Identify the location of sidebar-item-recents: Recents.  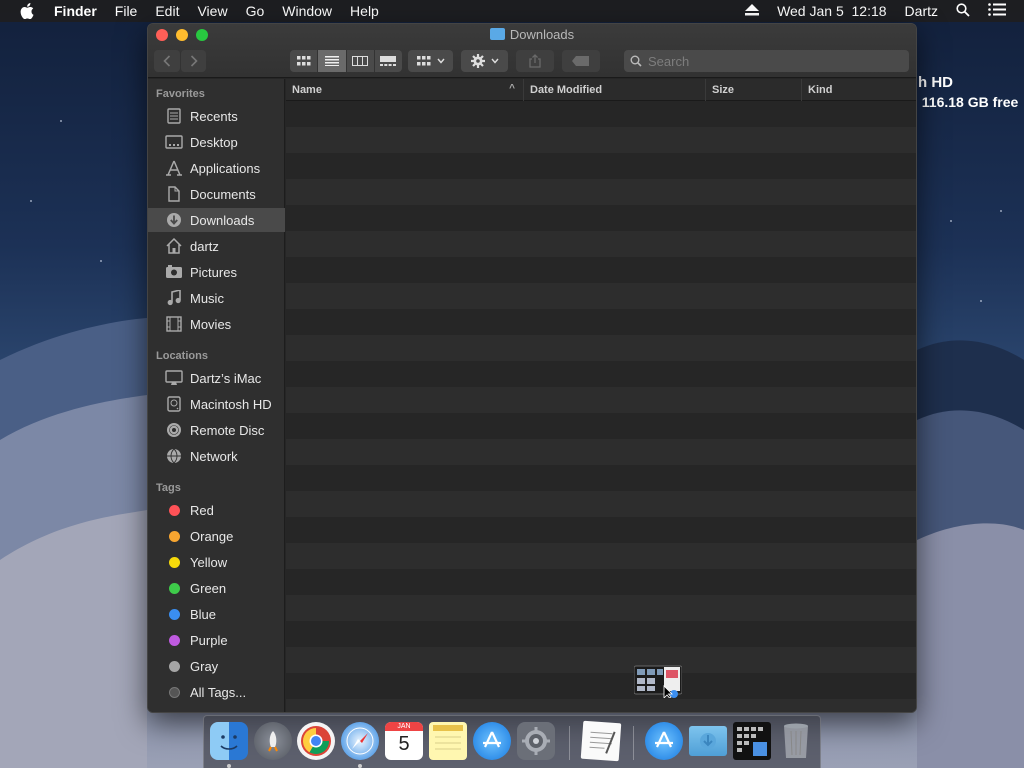
(216, 116).